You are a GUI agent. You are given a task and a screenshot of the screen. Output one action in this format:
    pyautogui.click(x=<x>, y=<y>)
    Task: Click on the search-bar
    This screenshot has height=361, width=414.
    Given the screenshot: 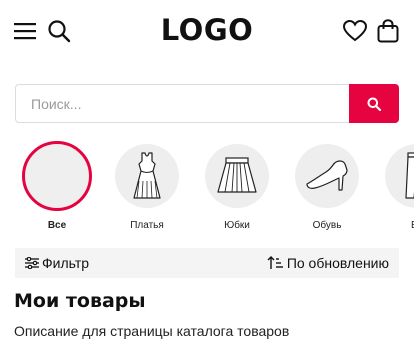 What is the action you would take?
    pyautogui.click(x=207, y=103)
    